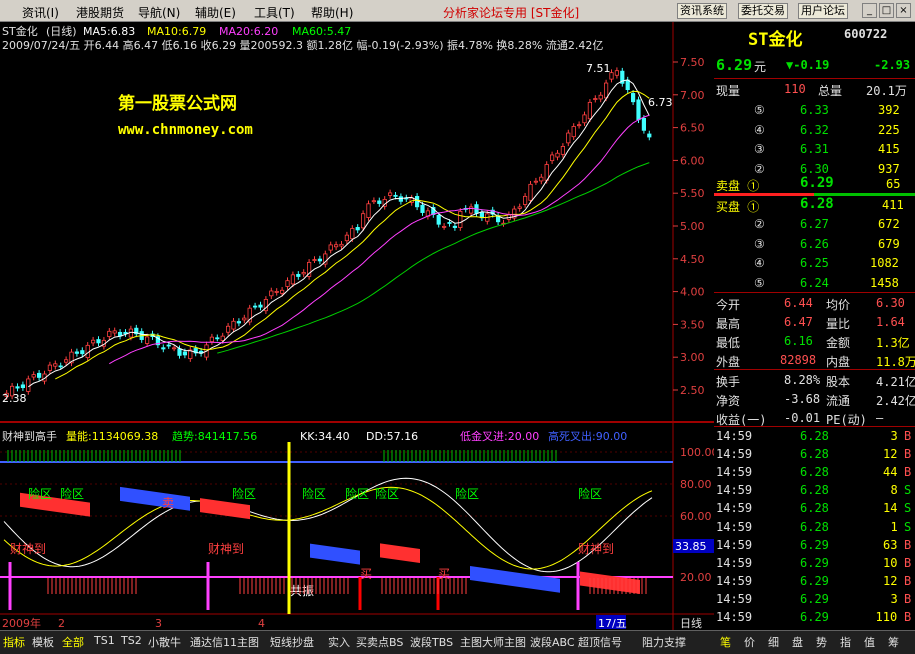 This screenshot has width=915, height=654. I want to click on indicator-axis-tick: 100.00, so click(697, 452).